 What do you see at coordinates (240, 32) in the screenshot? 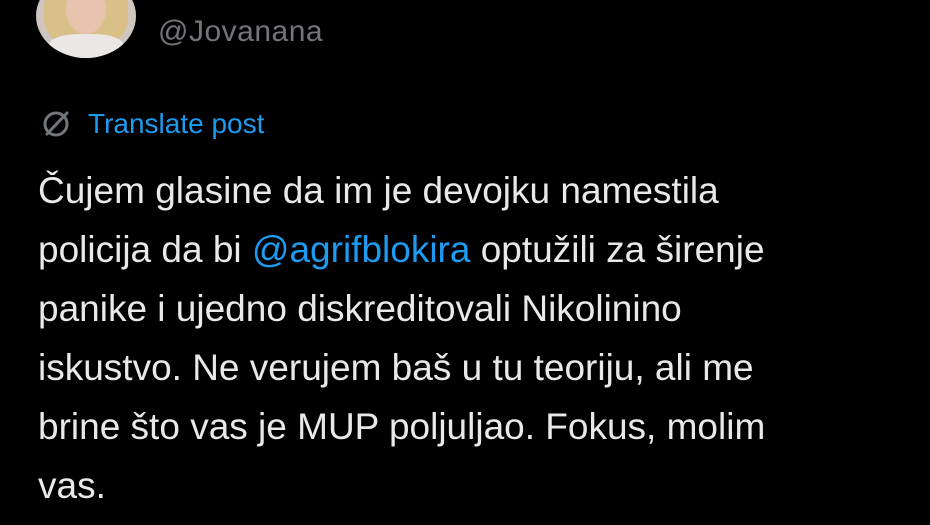
I see `author-handle: @Jovanana` at bounding box center [240, 32].